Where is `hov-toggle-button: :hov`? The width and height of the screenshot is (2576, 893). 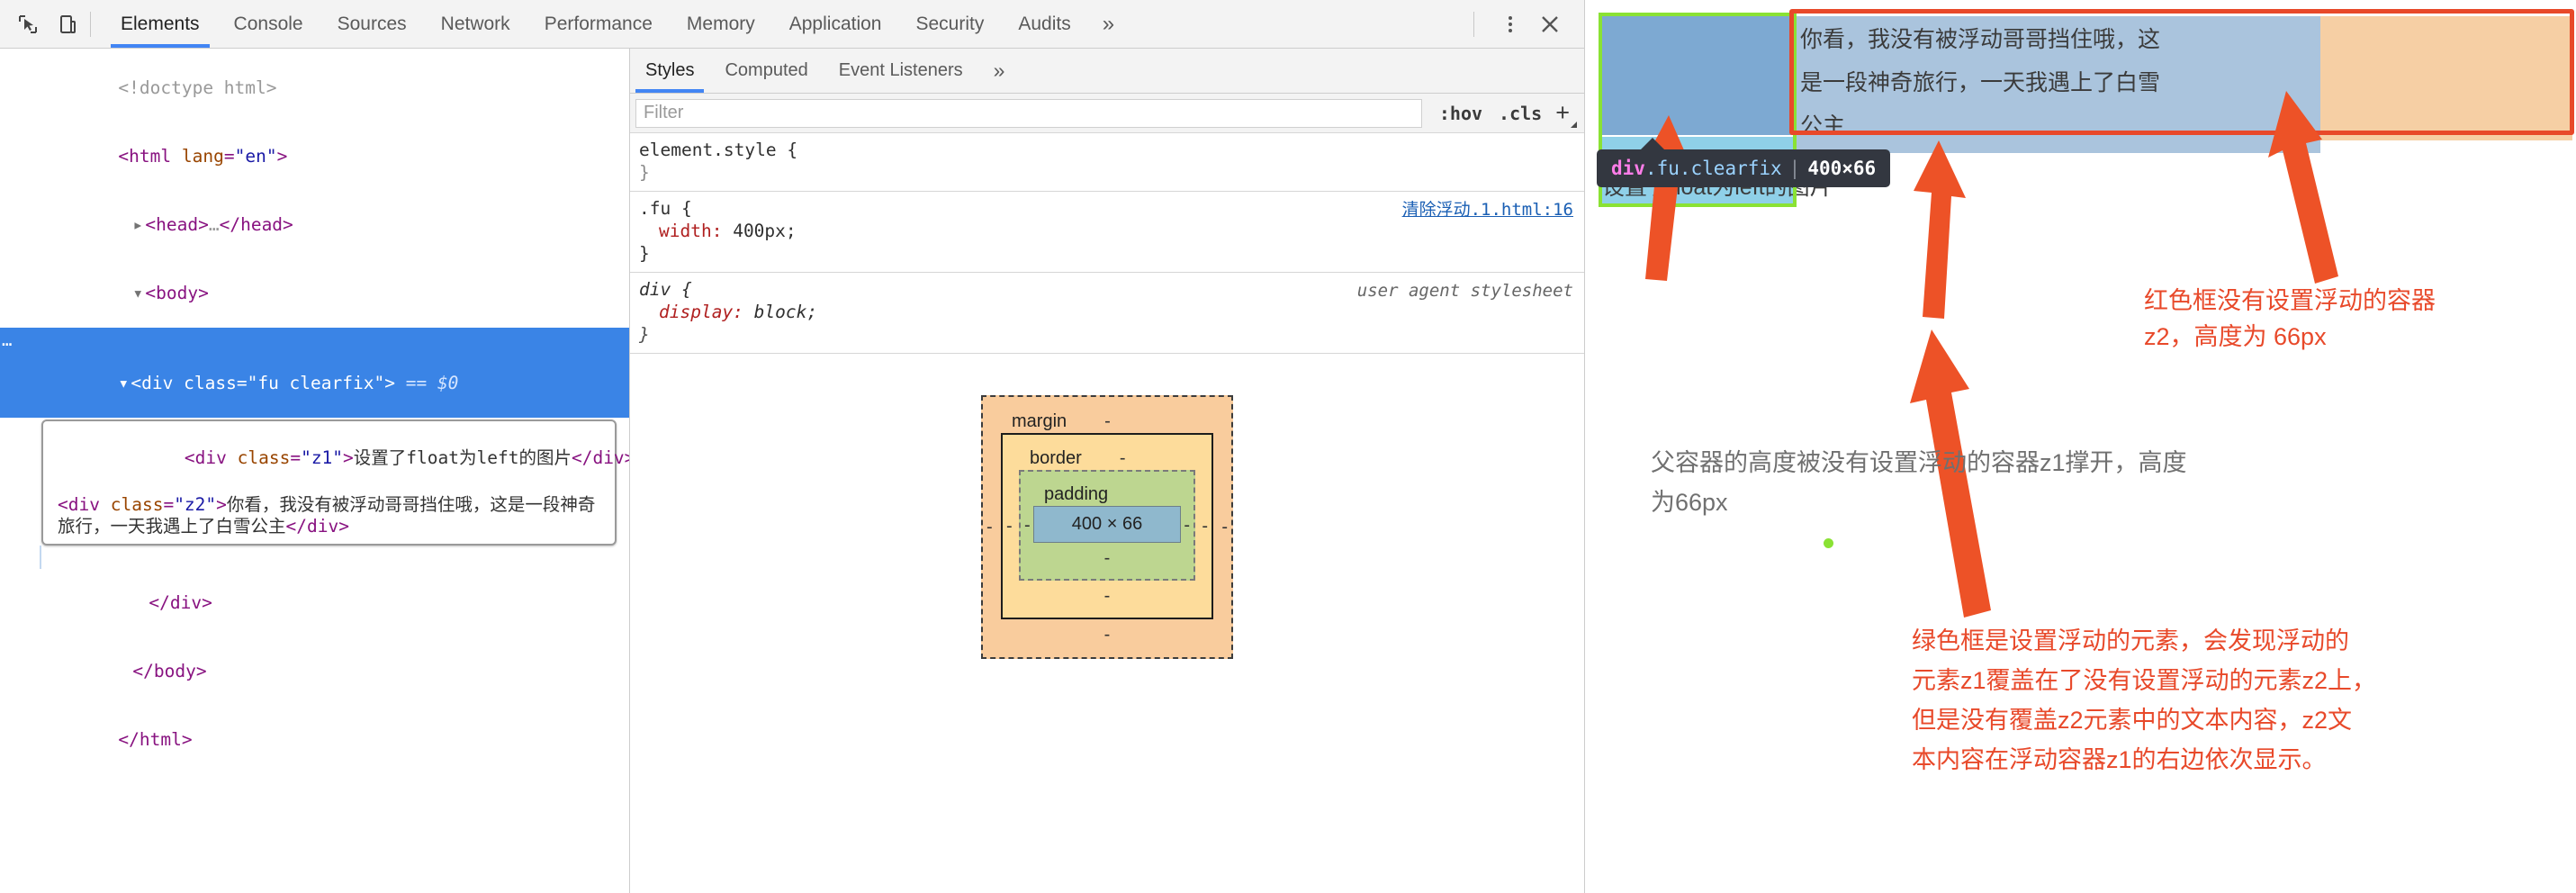 hov-toggle-button: :hov is located at coordinates (1461, 113).